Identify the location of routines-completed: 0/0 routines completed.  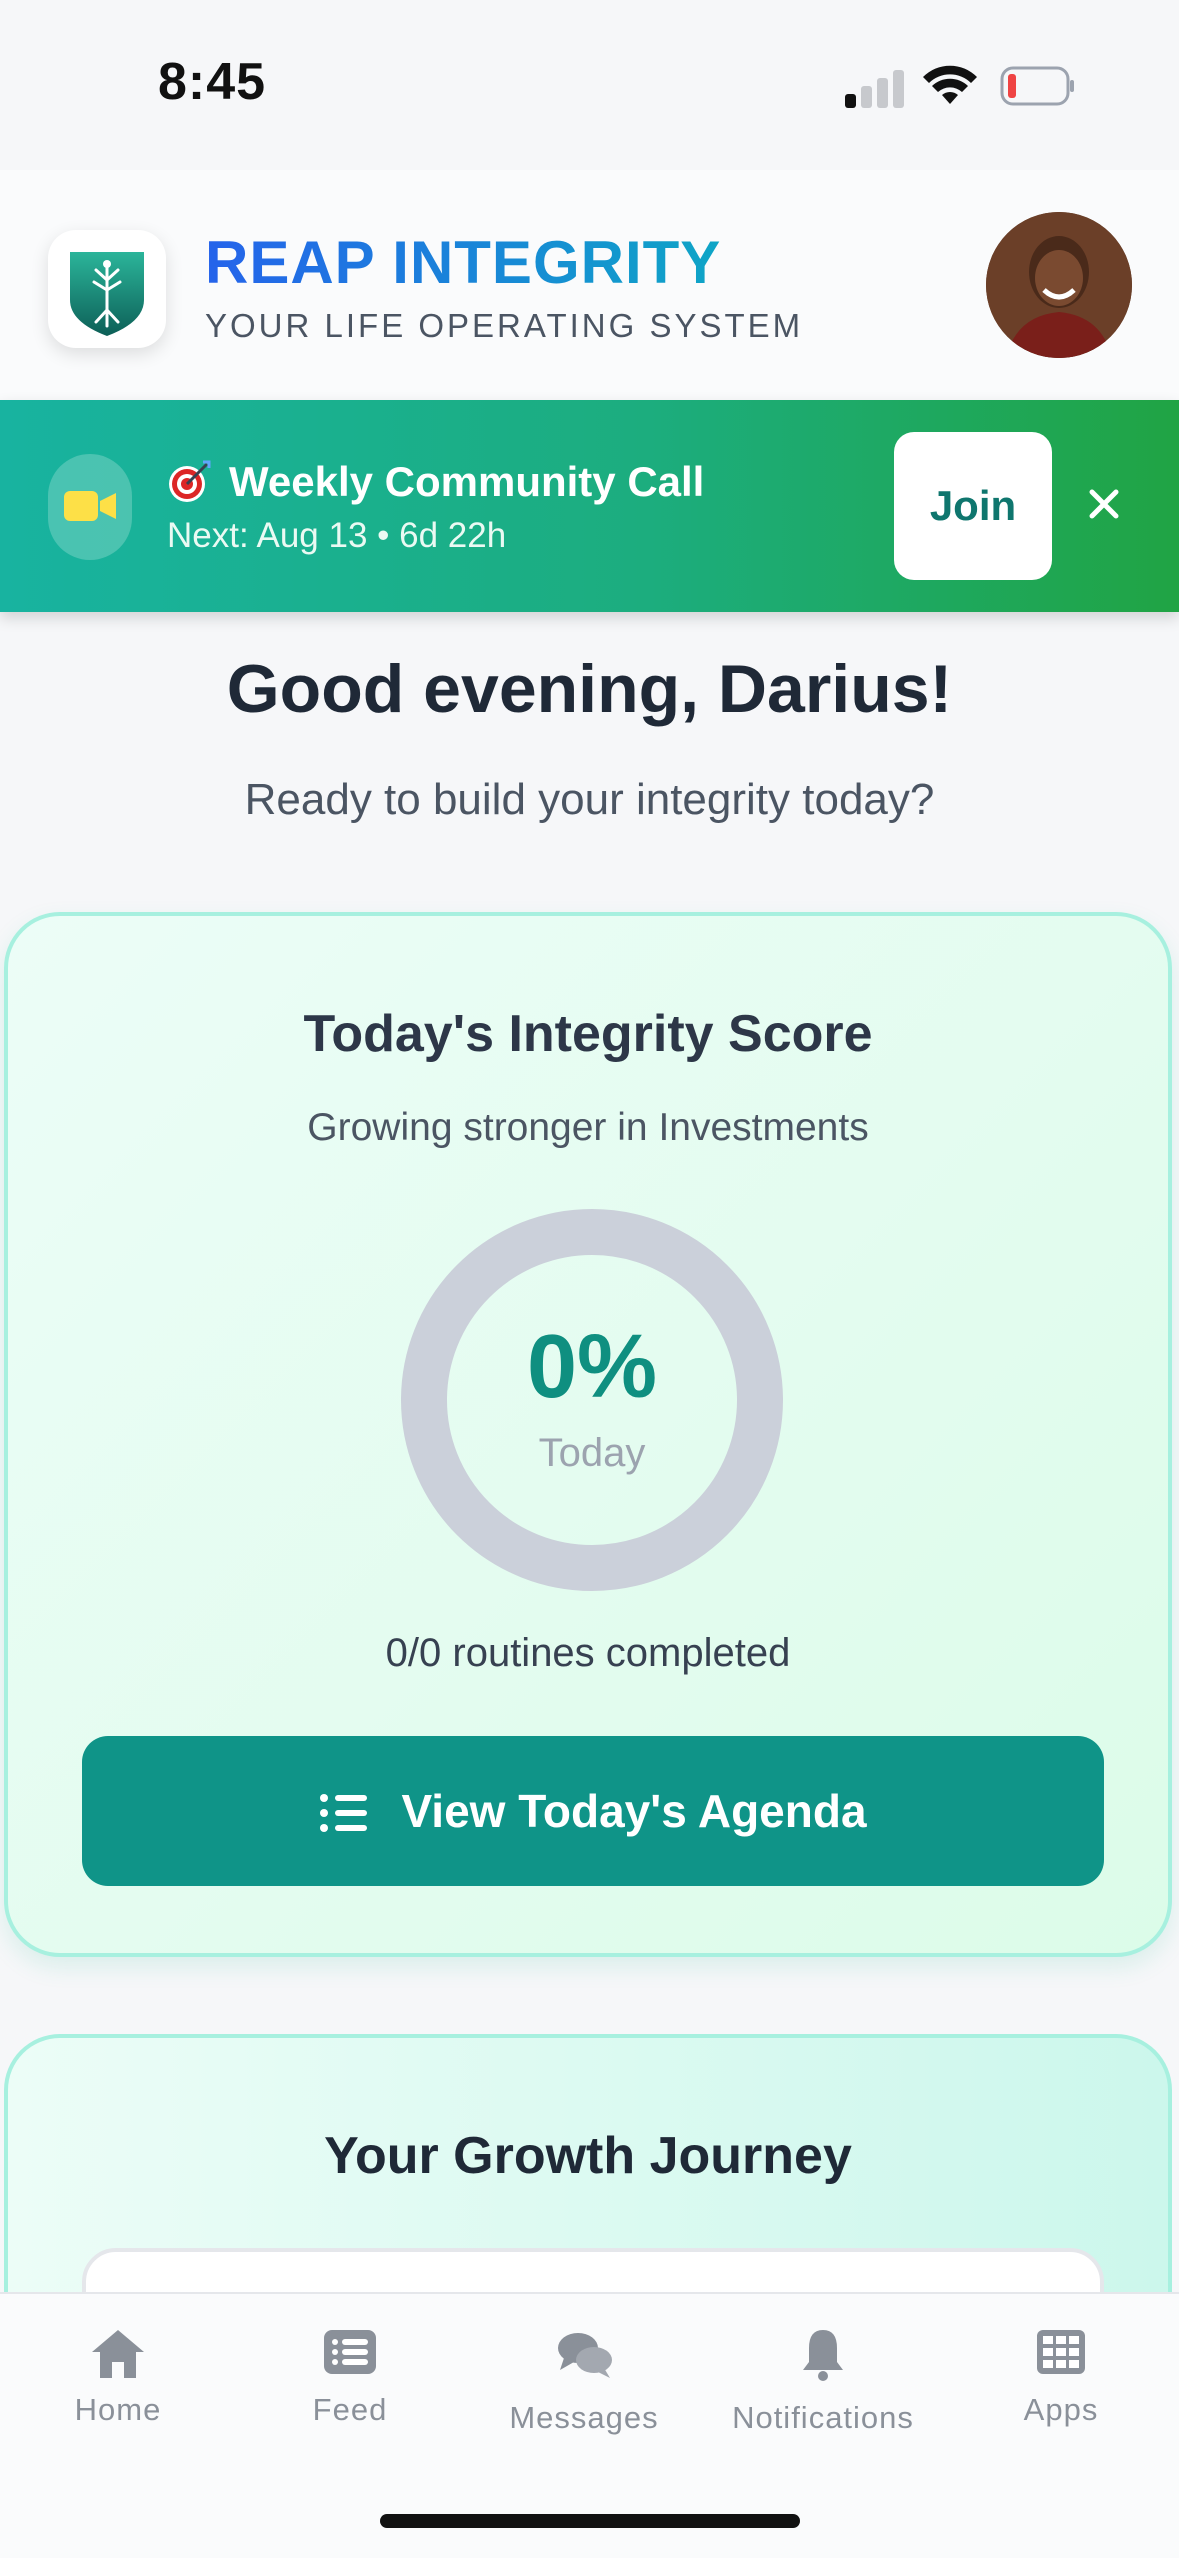
(588, 1653).